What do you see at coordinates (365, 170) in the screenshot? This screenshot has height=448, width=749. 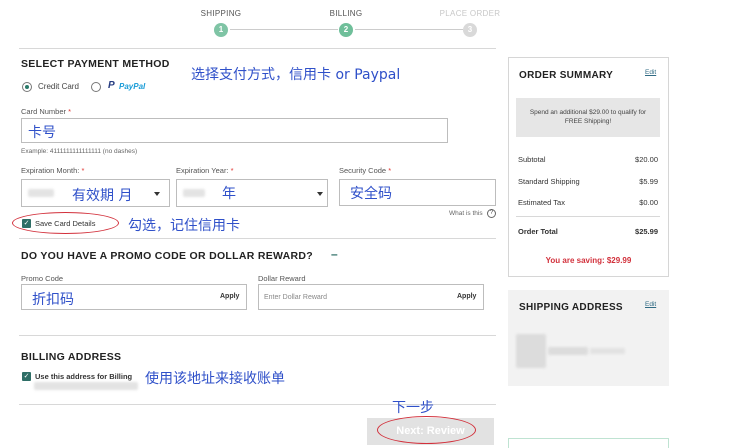 I see `security-code-label: Security Code *` at bounding box center [365, 170].